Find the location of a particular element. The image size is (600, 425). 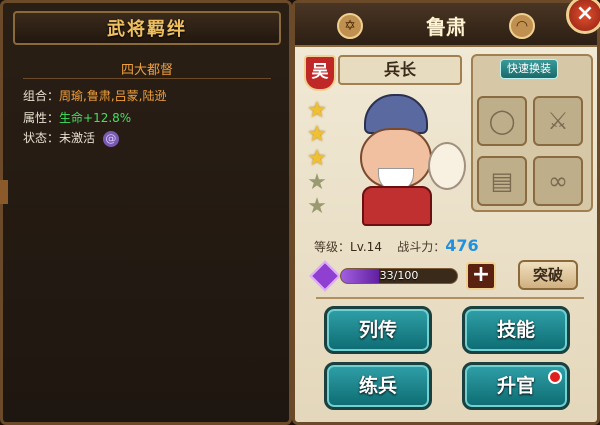

skills-button: 技能 is located at coordinates (516, 330).